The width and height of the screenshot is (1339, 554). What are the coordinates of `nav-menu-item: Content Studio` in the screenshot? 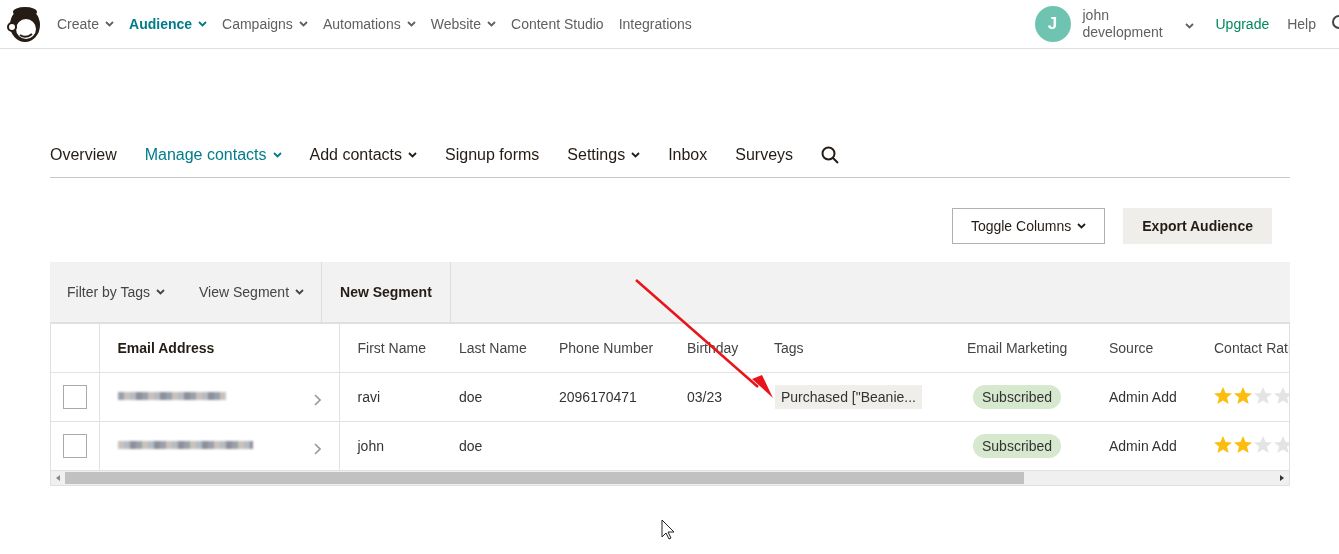 It's located at (557, 24).